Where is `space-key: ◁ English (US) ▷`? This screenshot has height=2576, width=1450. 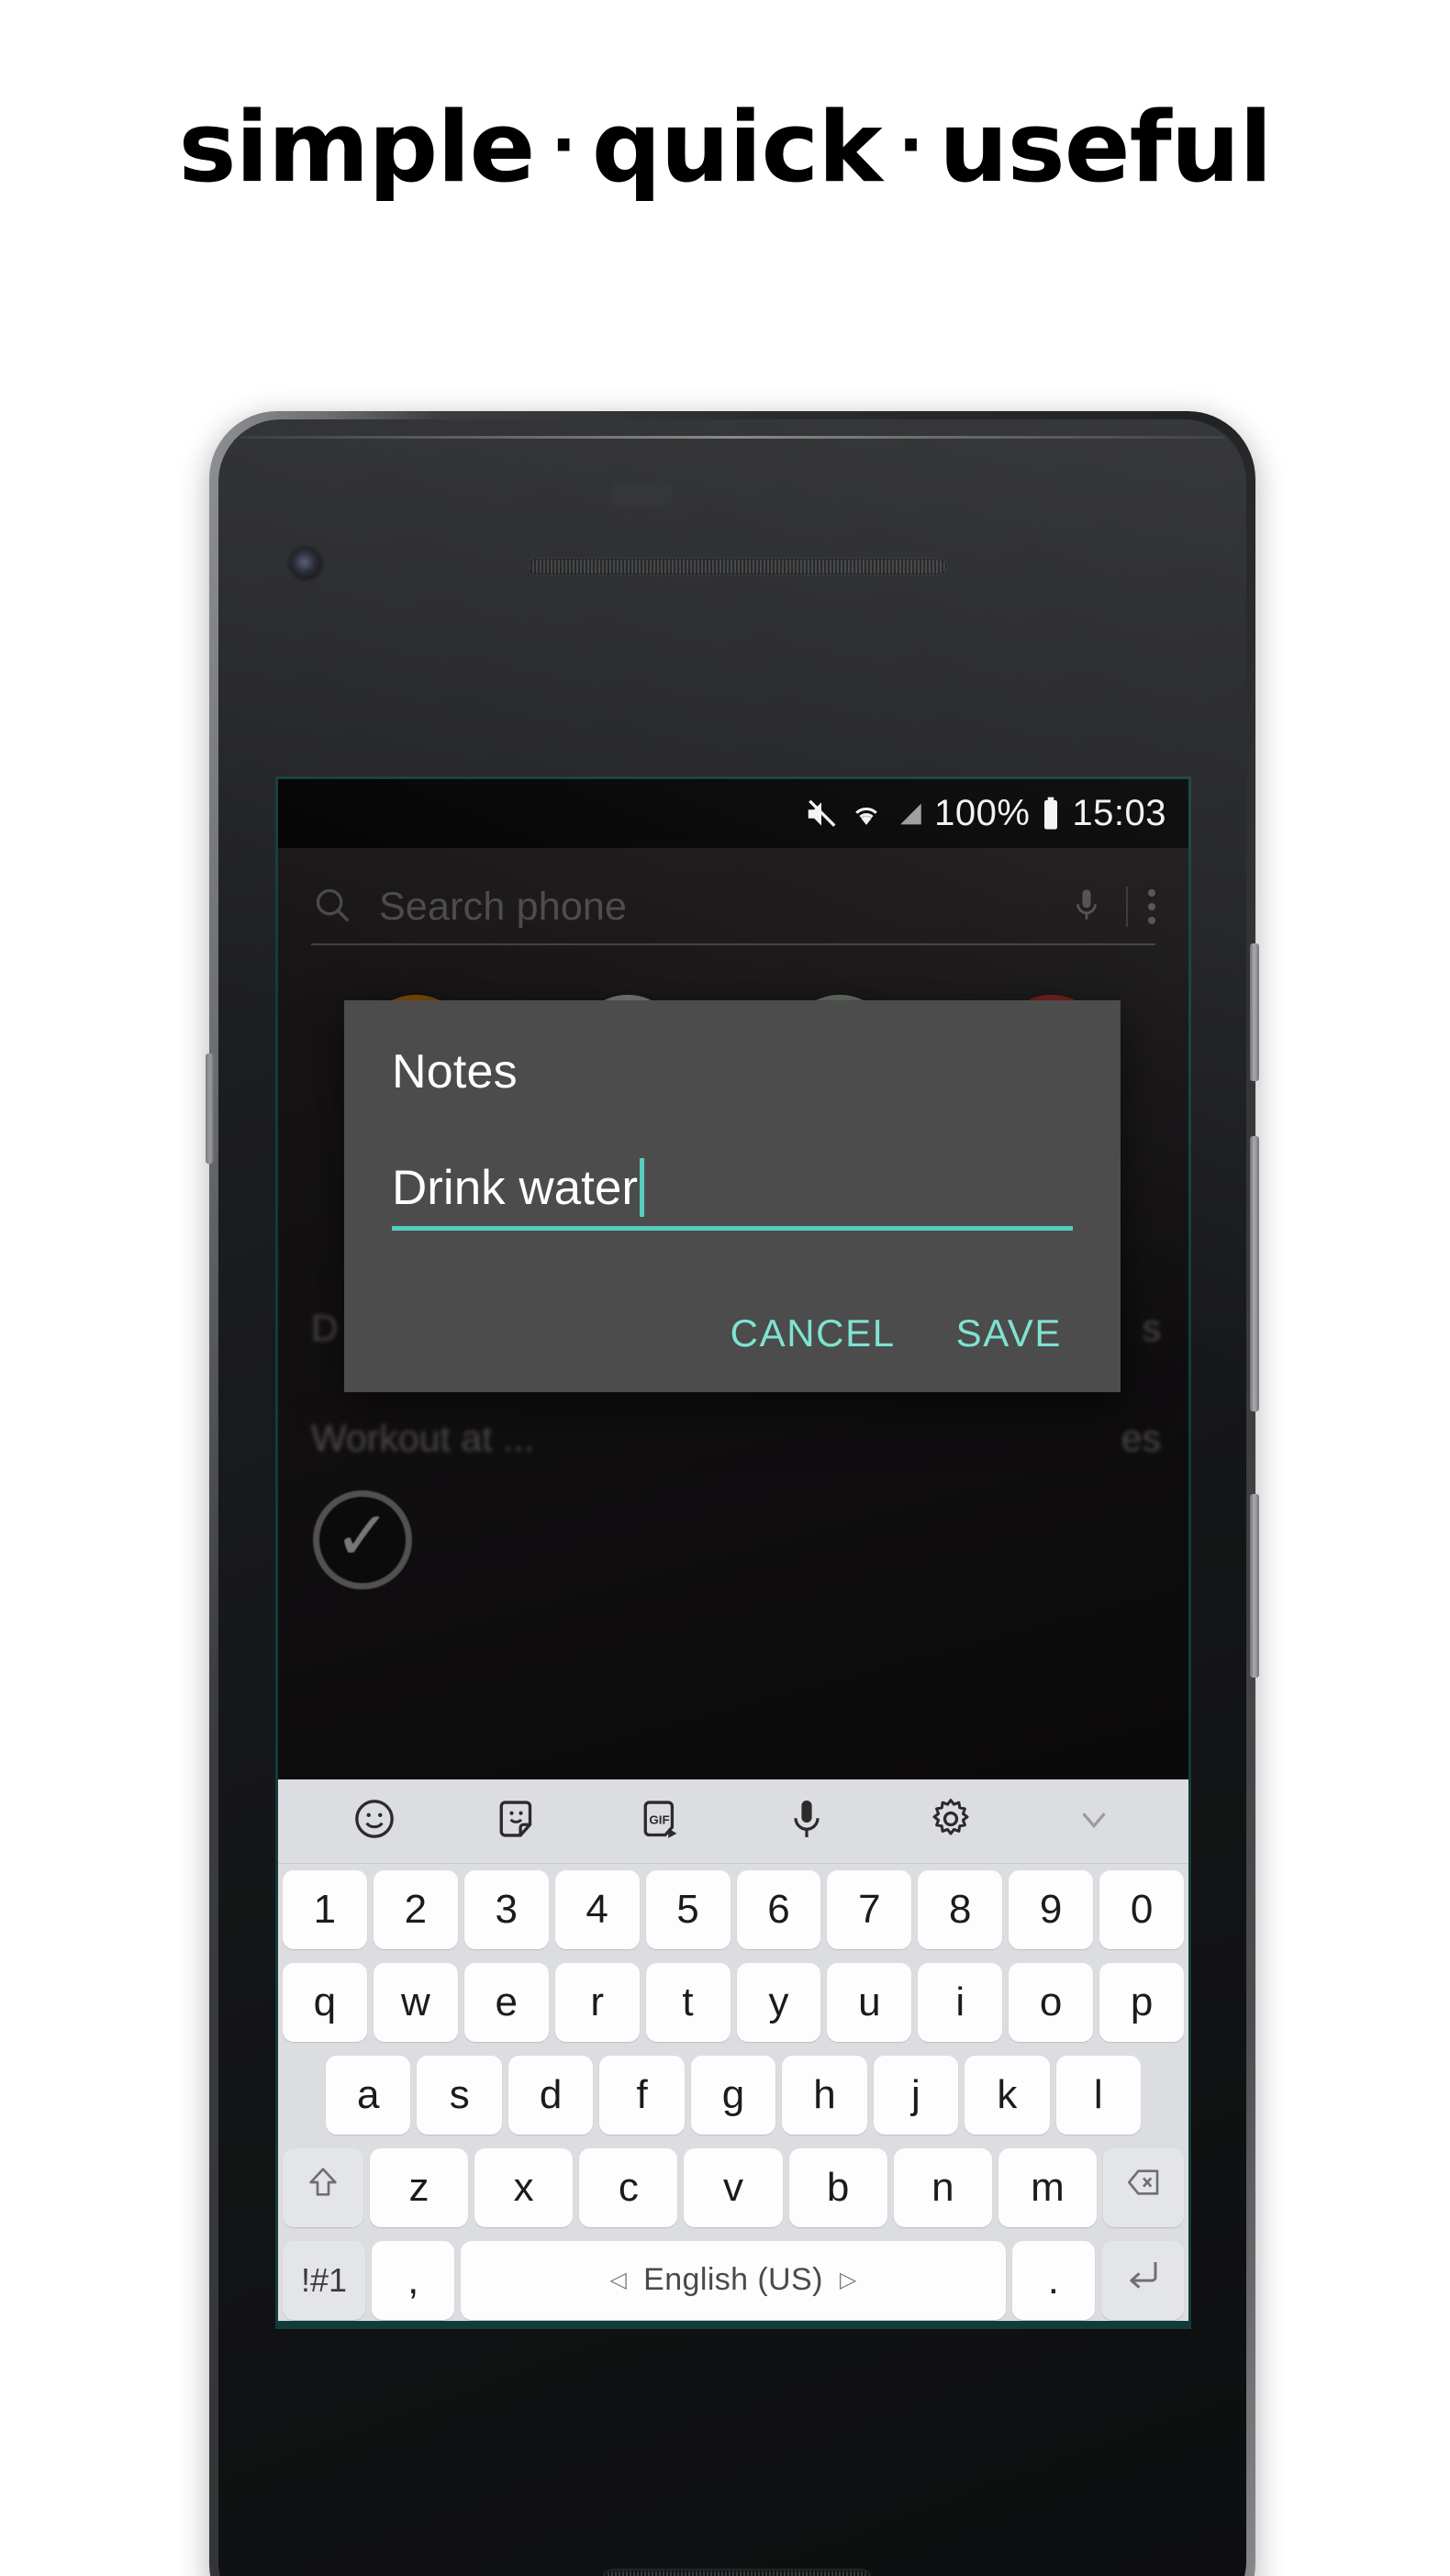 space-key: ◁ English (US) ▷ is located at coordinates (733, 2280).